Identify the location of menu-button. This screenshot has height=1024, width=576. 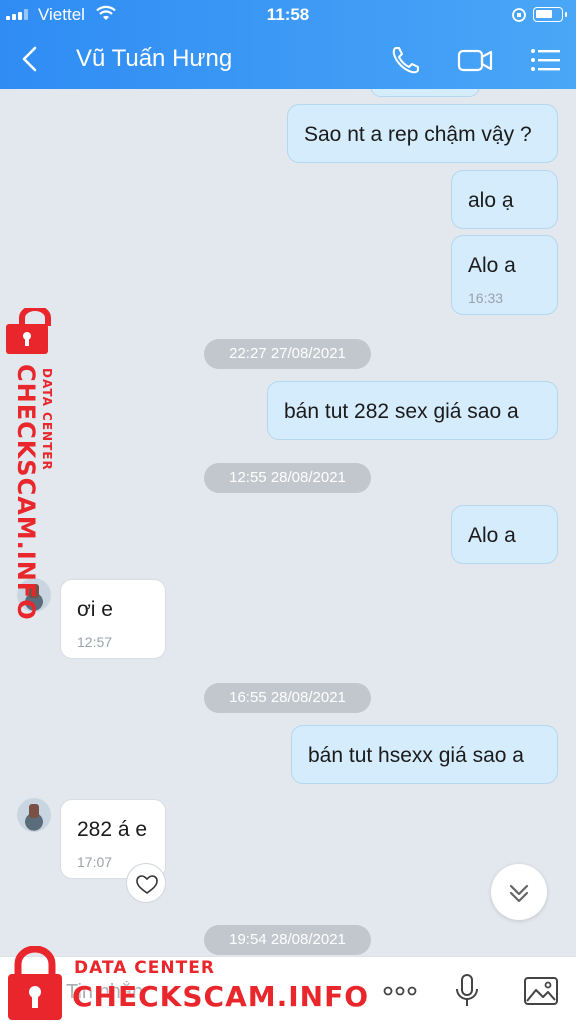
(546, 60).